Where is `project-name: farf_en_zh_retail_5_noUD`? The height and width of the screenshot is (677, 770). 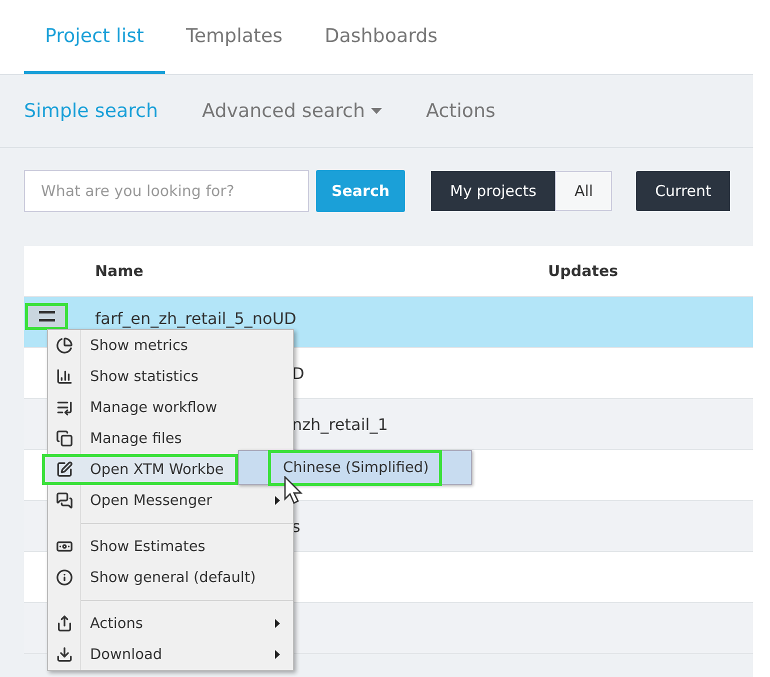 project-name: farf_en_zh_retail_5_noUD is located at coordinates (195, 318).